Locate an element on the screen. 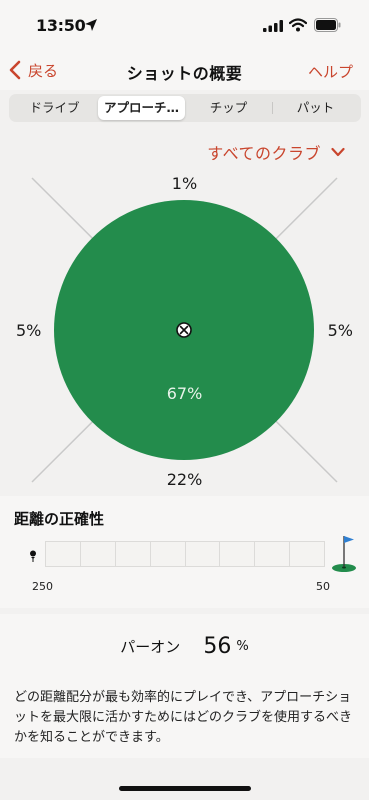  distance-end-label: 50 is located at coordinates (323, 586).